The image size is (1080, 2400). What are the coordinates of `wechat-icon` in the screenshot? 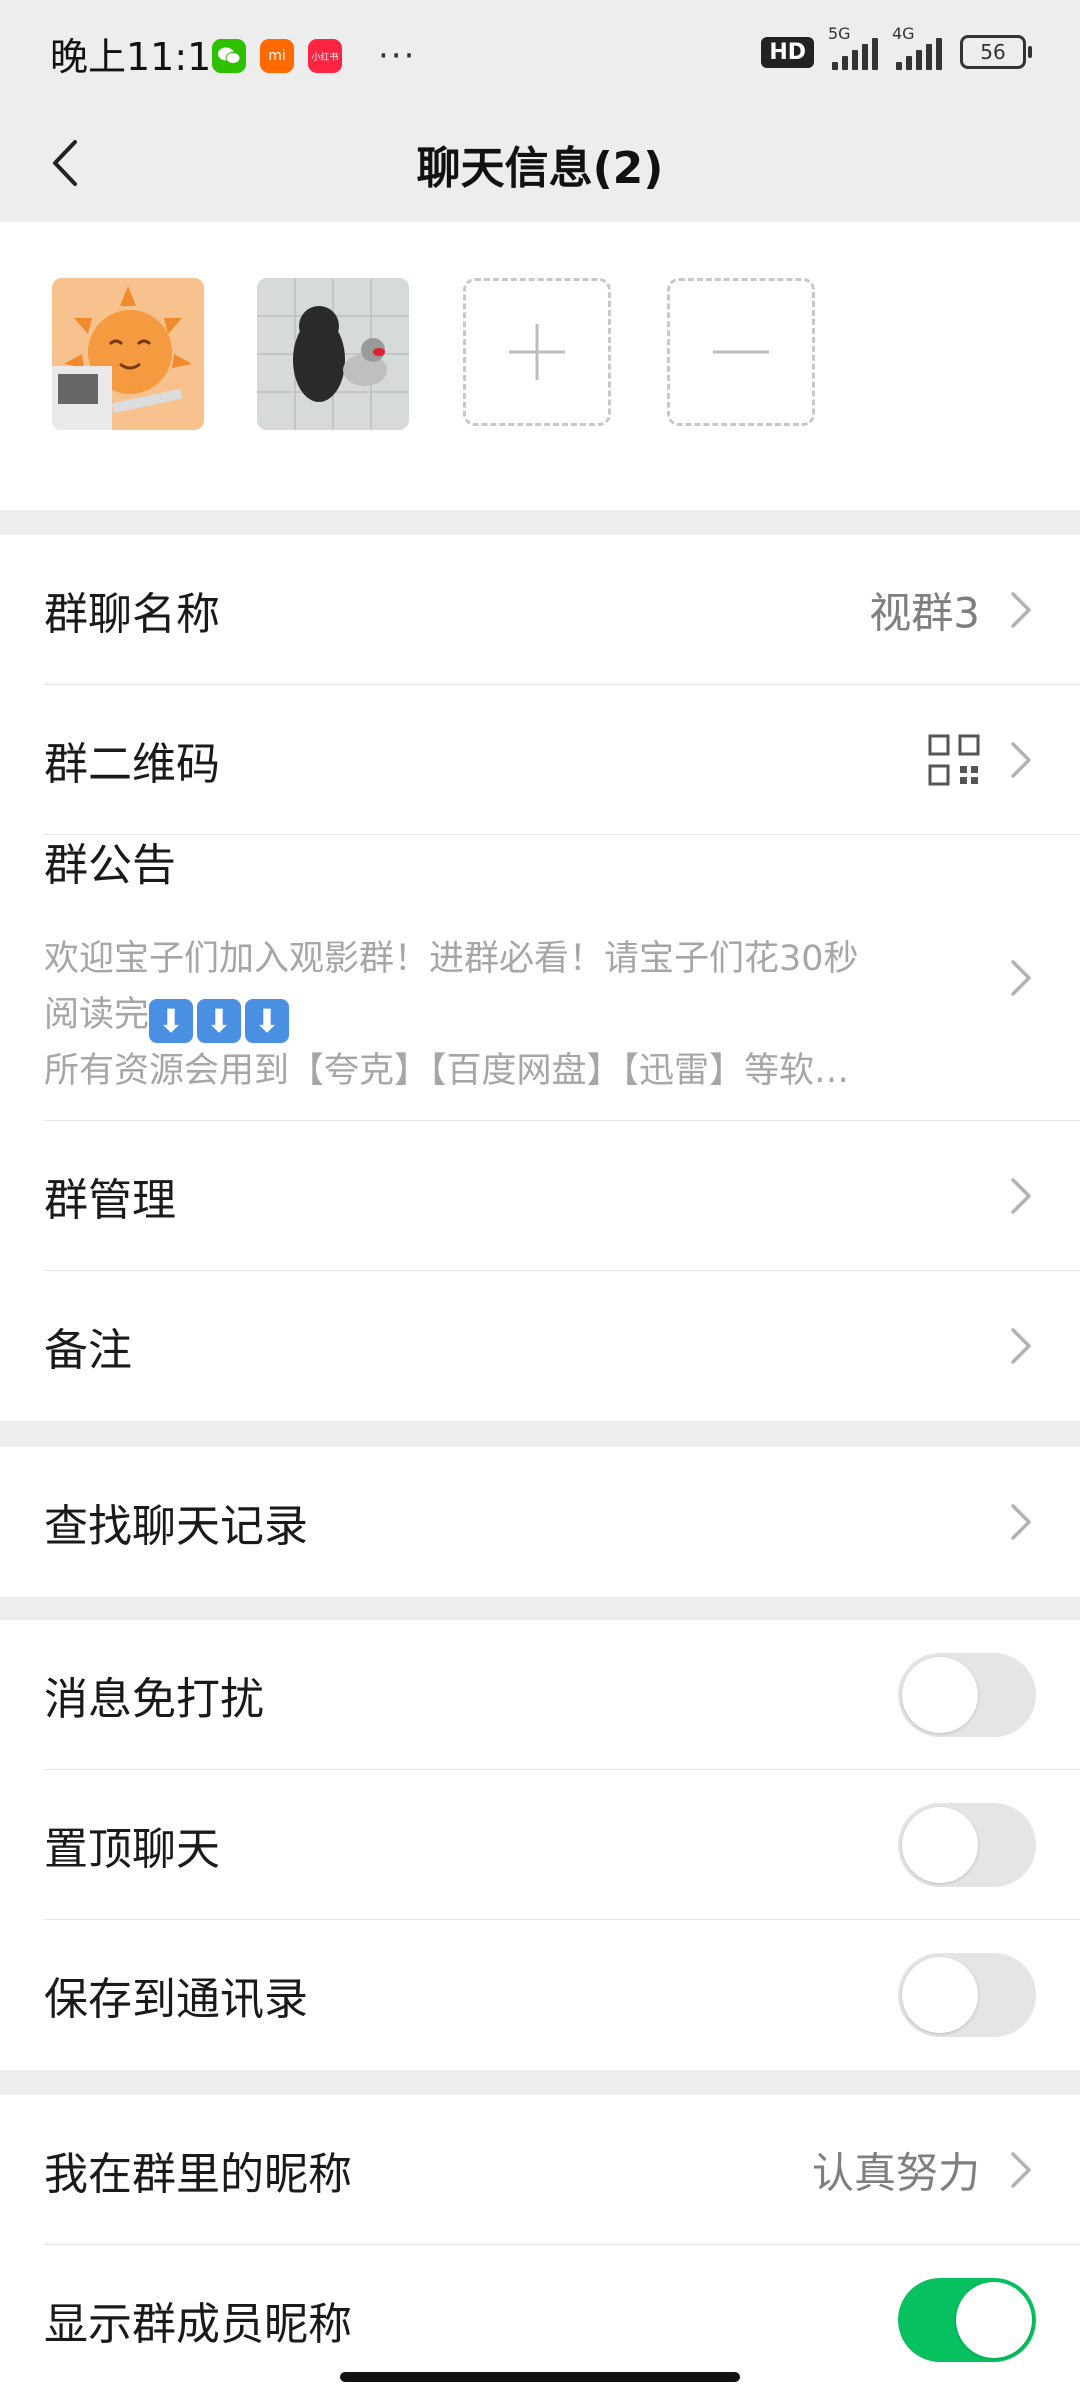 It's located at (229, 56).